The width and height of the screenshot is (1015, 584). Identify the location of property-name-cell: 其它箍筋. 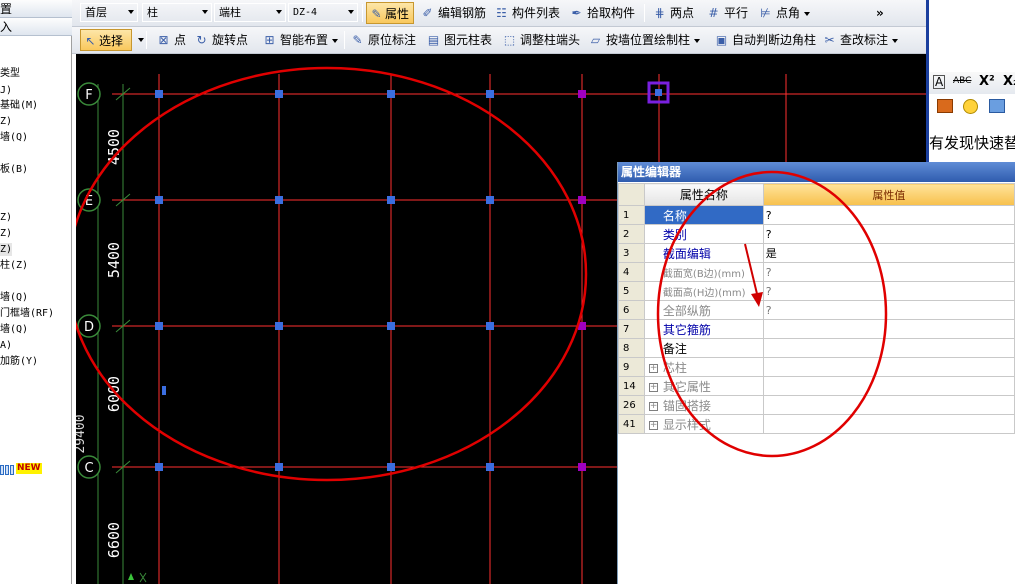
(703, 329).